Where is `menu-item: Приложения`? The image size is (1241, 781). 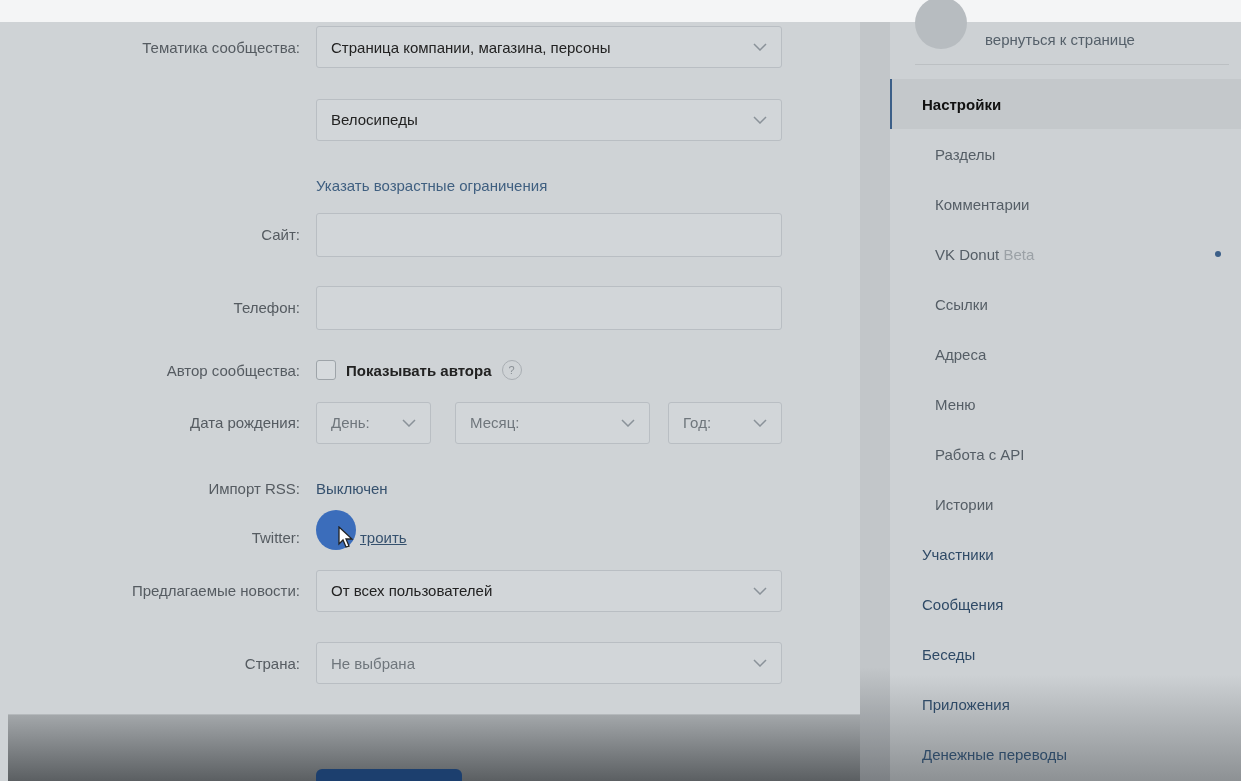 menu-item: Приложения is located at coordinates (1065, 704).